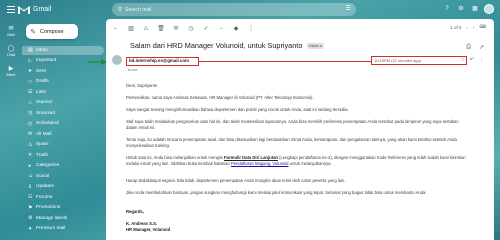 The width and height of the screenshot is (500, 240). Describe the element at coordinates (483, 27) in the screenshot. I see `keyboard-icon: ⌨` at that location.